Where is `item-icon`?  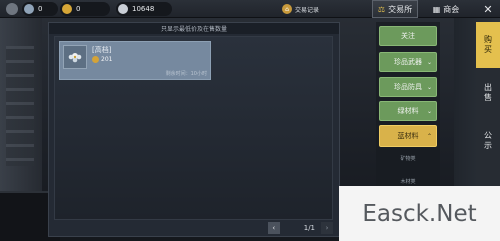
item-icon is located at coordinates (75, 57).